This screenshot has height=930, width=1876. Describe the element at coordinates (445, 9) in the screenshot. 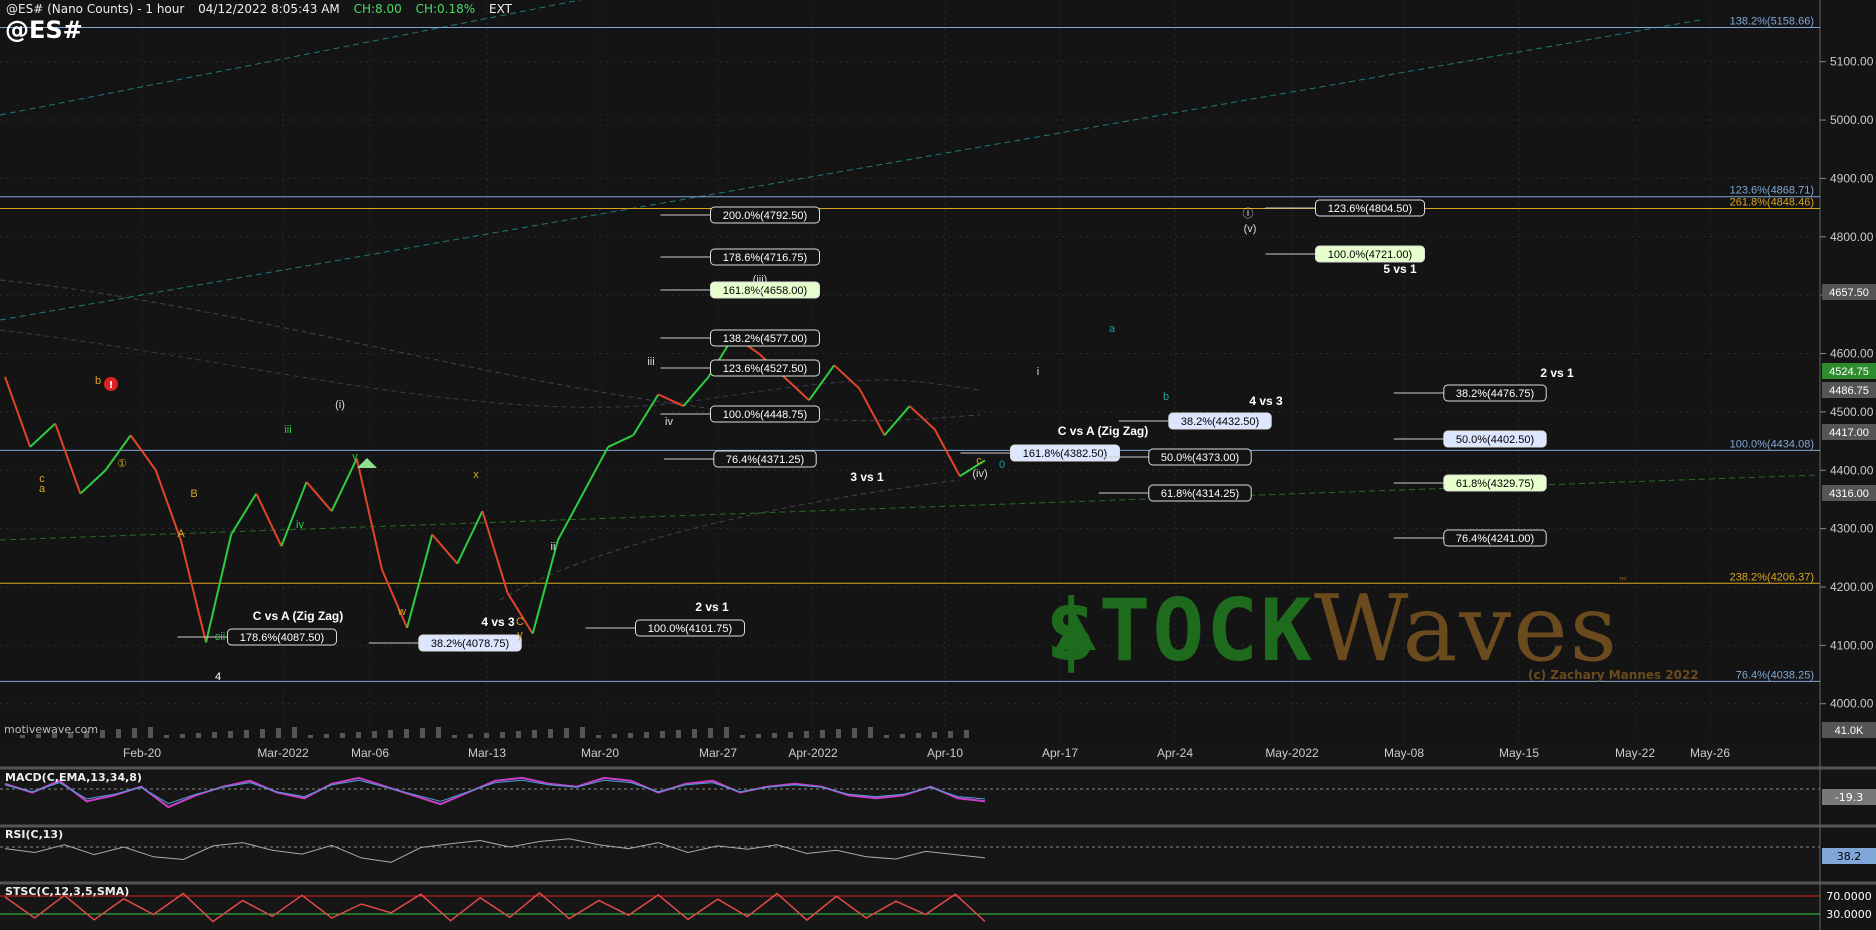

I see `change-percent: CH:0.18%` at that location.